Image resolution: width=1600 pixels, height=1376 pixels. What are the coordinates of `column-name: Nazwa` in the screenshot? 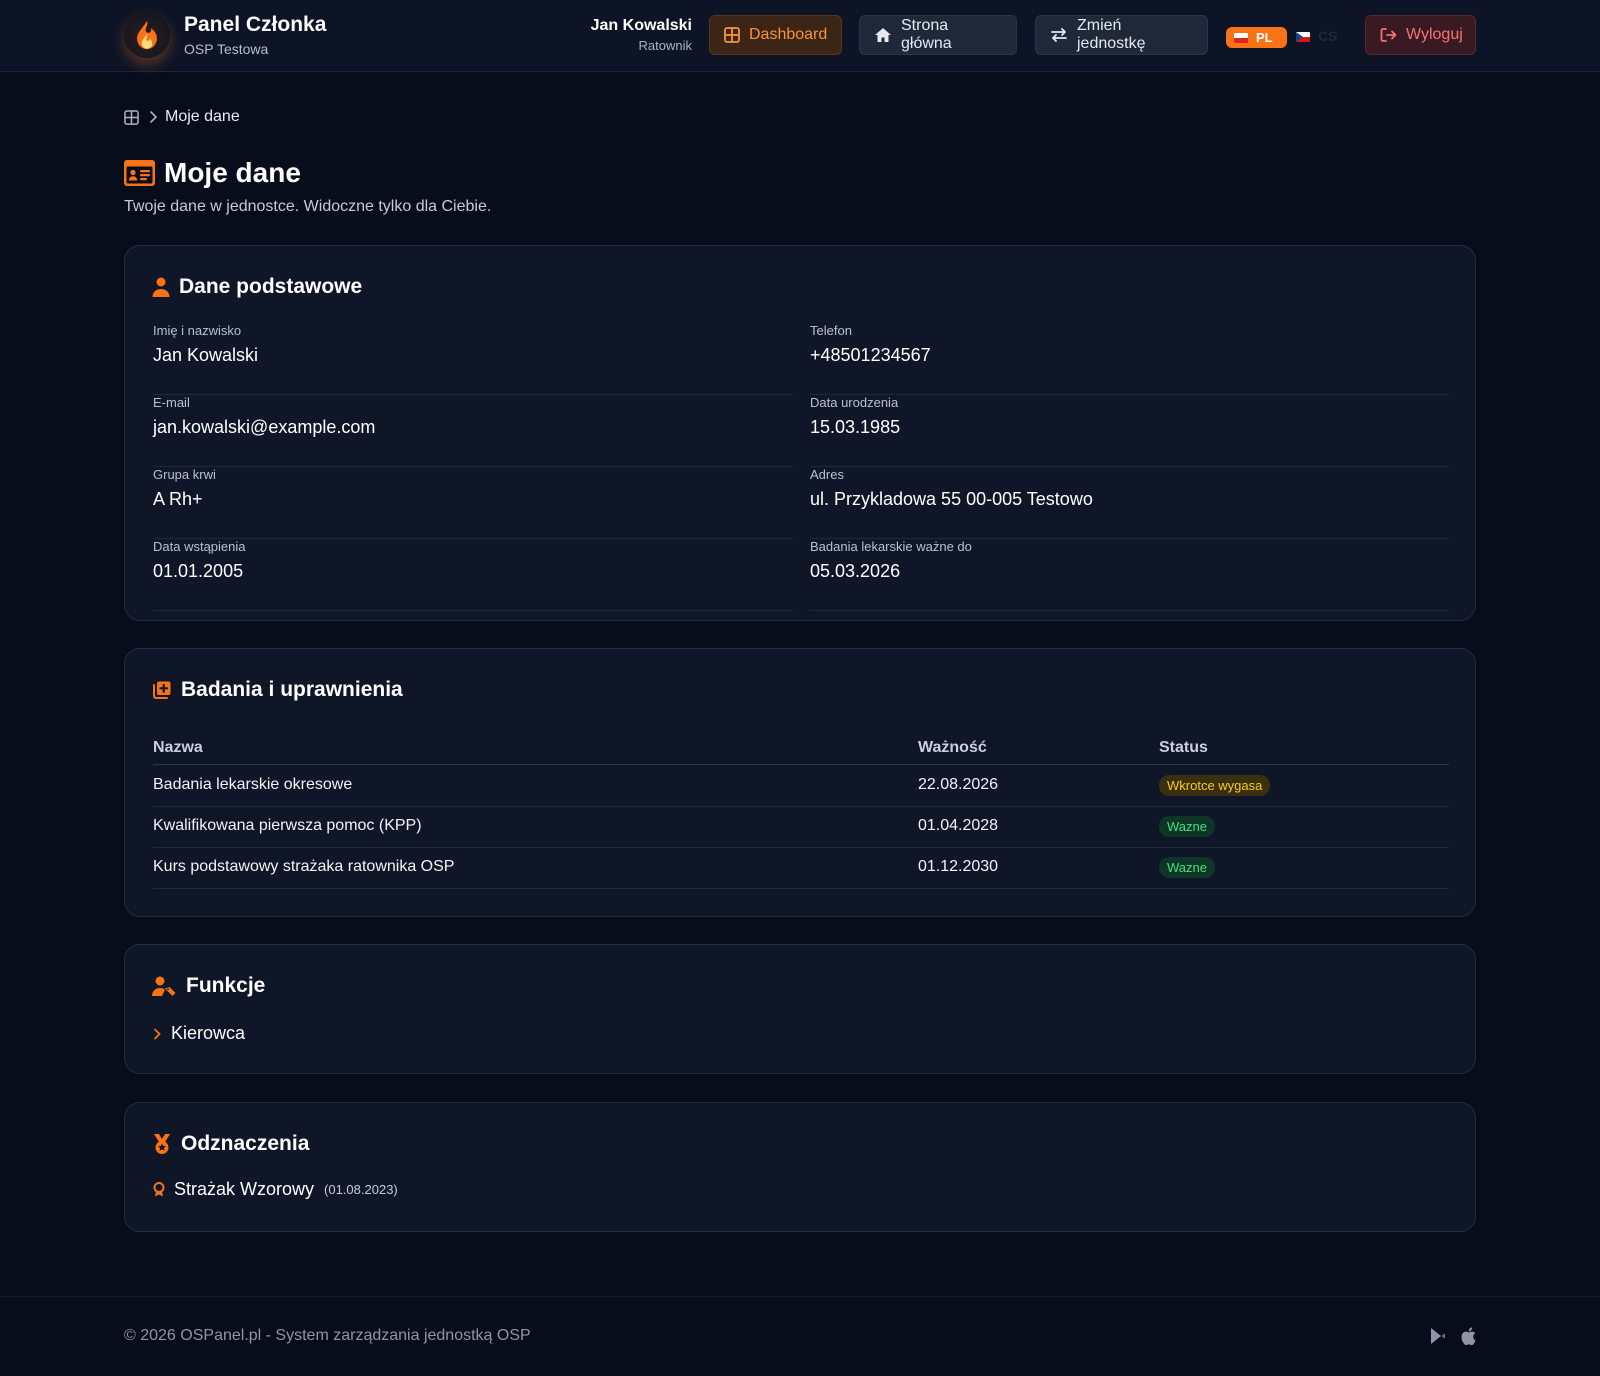 It's located at (178, 748).